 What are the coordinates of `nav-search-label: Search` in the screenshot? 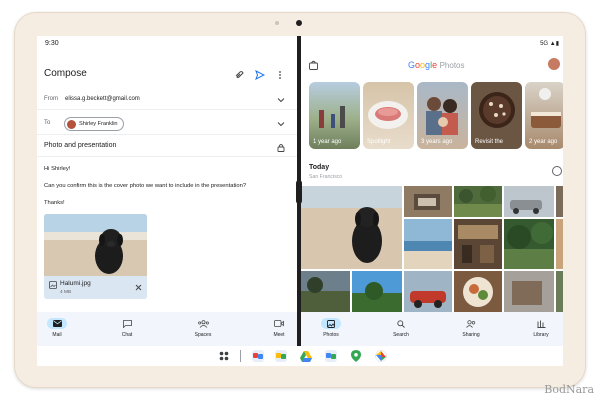 It's located at (401, 335).